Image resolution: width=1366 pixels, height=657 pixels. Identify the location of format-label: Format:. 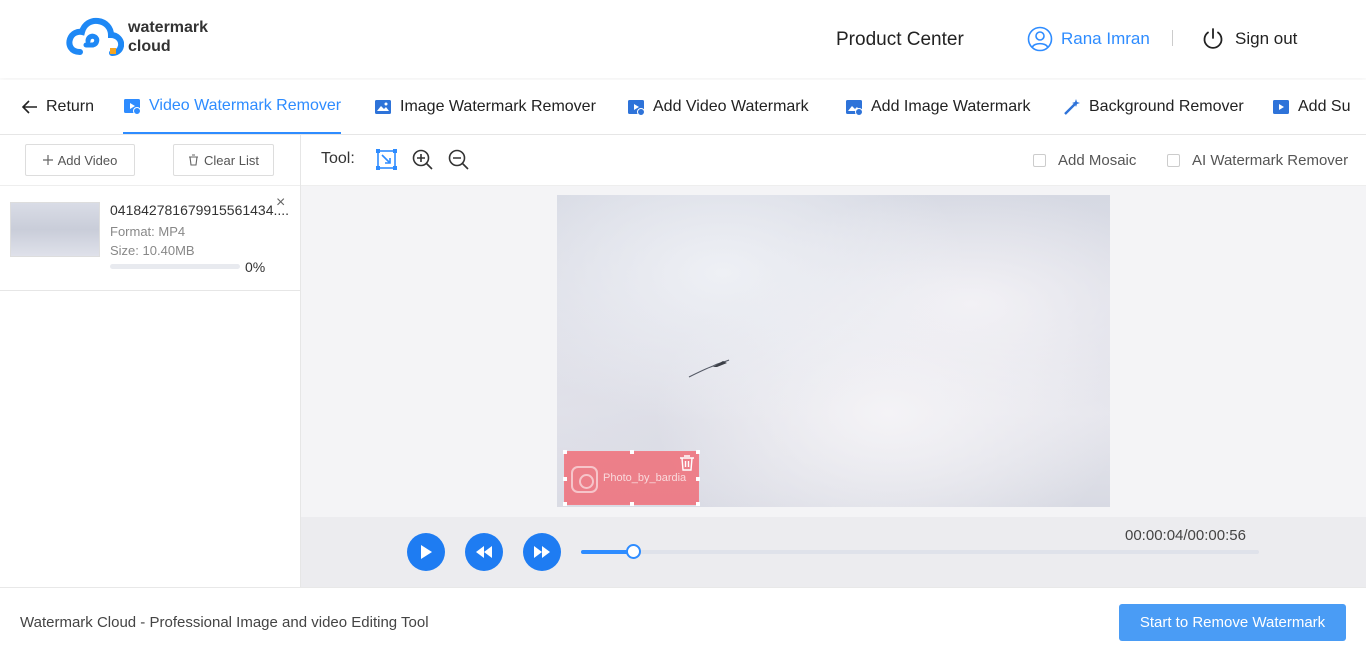
(132, 231).